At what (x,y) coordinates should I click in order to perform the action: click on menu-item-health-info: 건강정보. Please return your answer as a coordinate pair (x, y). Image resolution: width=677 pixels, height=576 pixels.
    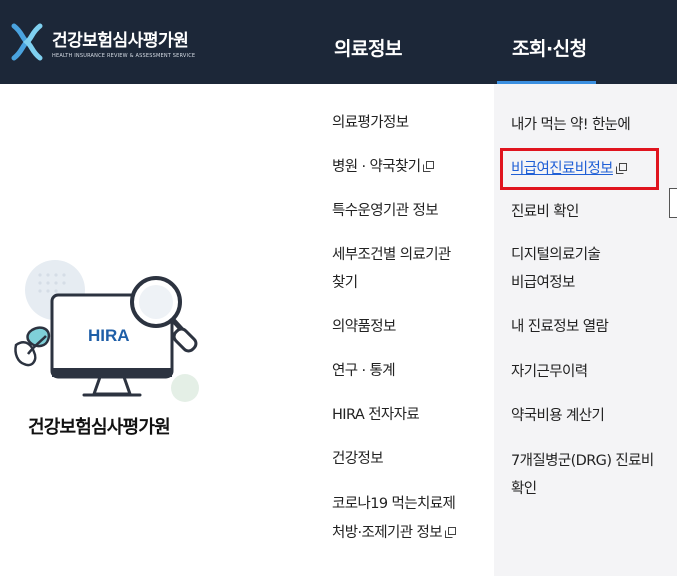
    Looking at the image, I should click on (358, 459).